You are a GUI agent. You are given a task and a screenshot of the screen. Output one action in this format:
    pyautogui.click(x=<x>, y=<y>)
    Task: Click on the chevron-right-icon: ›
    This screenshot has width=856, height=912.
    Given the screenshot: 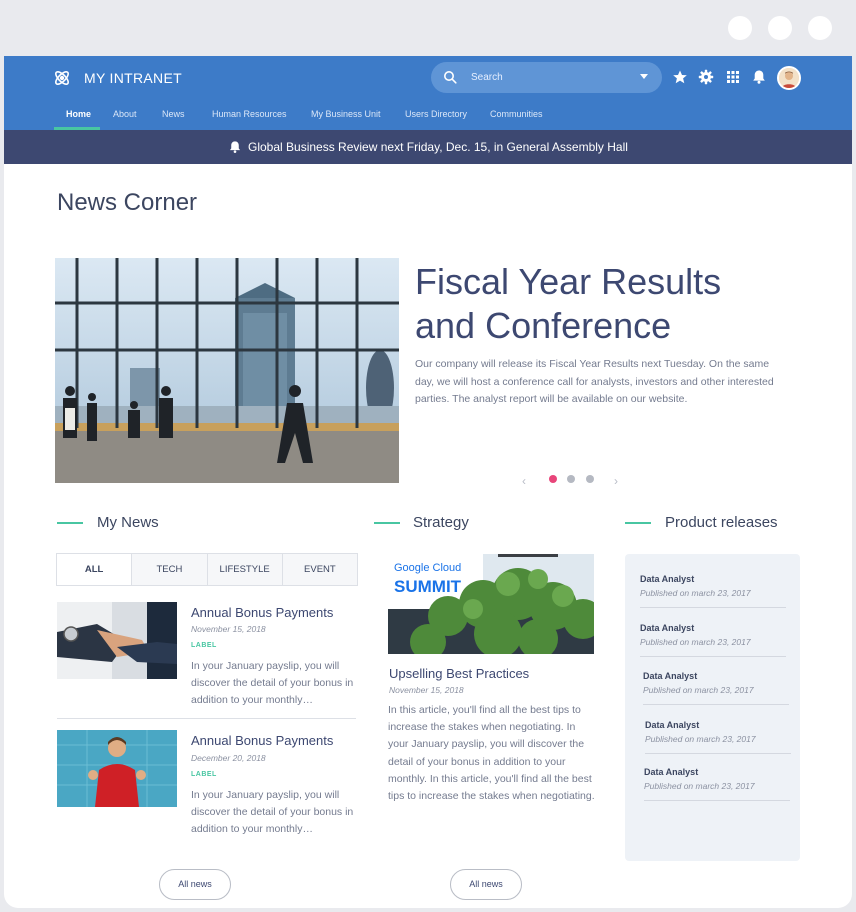 What is the action you would take?
    pyautogui.click(x=616, y=481)
    